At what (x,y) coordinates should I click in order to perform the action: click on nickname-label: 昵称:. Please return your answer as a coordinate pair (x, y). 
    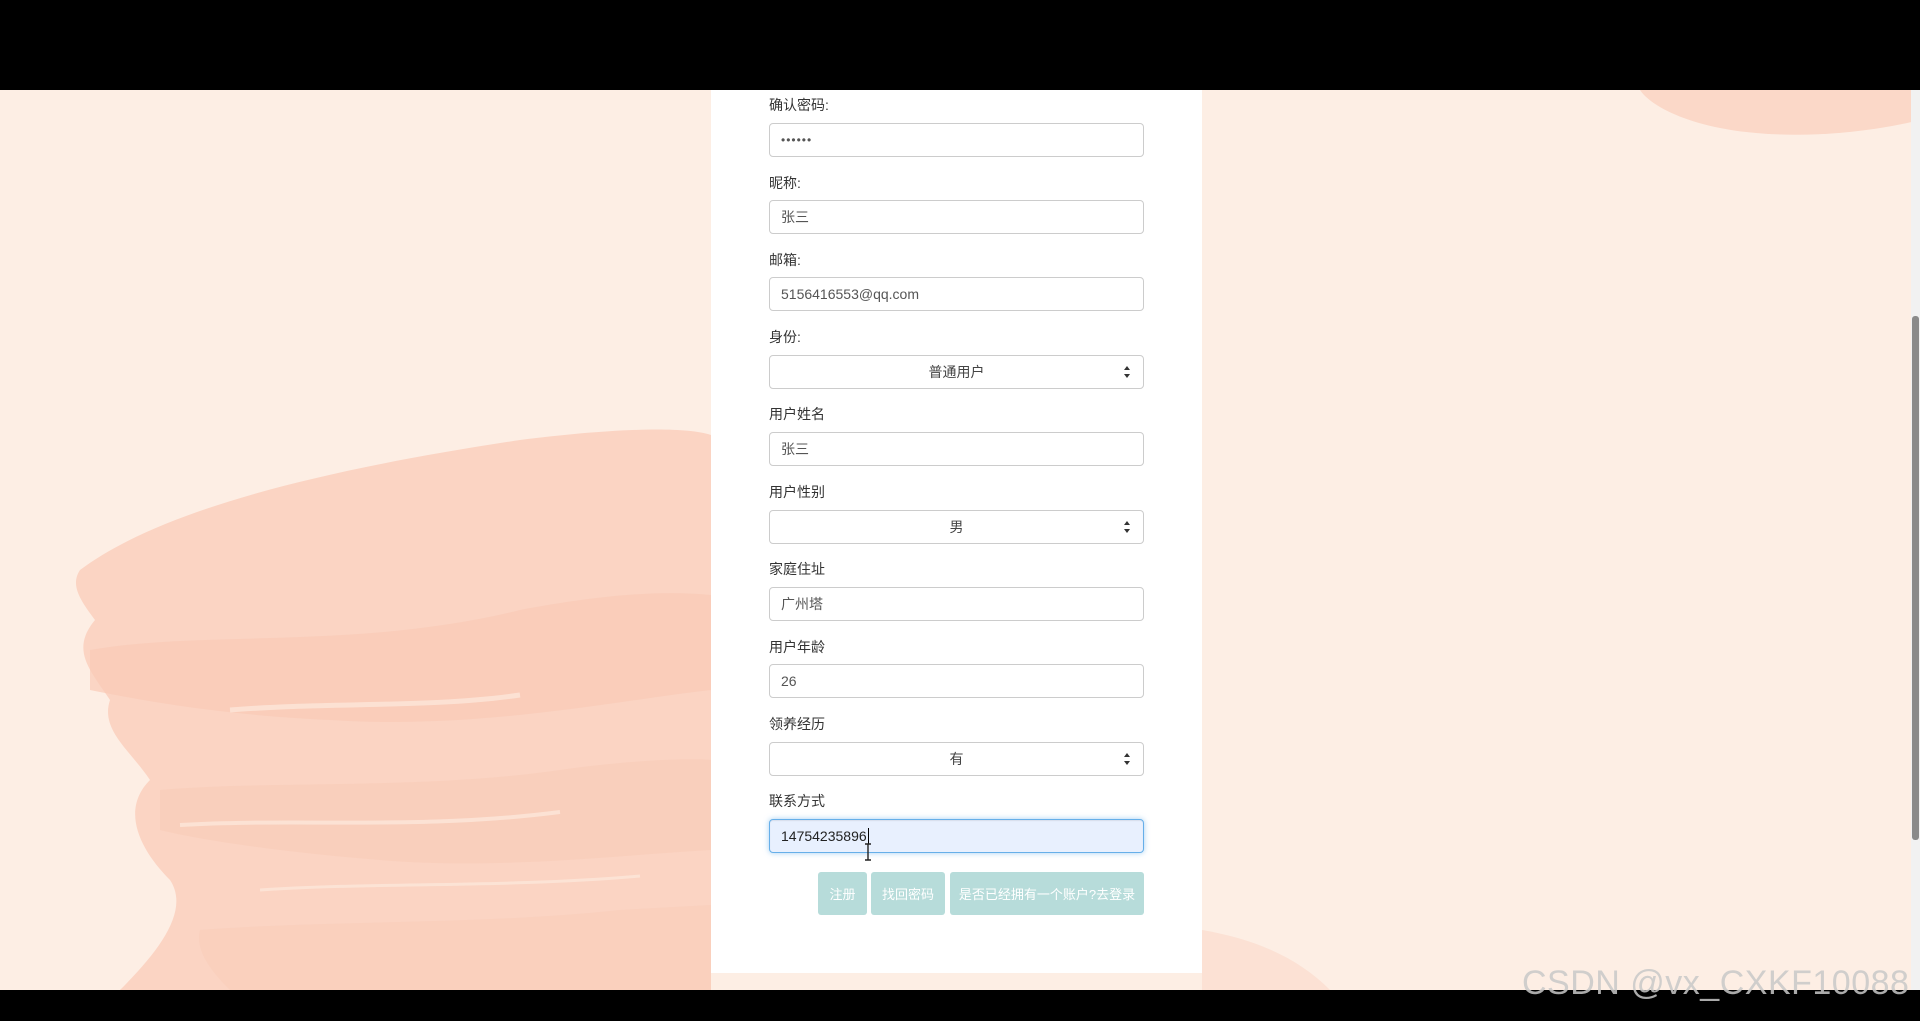
    Looking at the image, I should click on (785, 183).